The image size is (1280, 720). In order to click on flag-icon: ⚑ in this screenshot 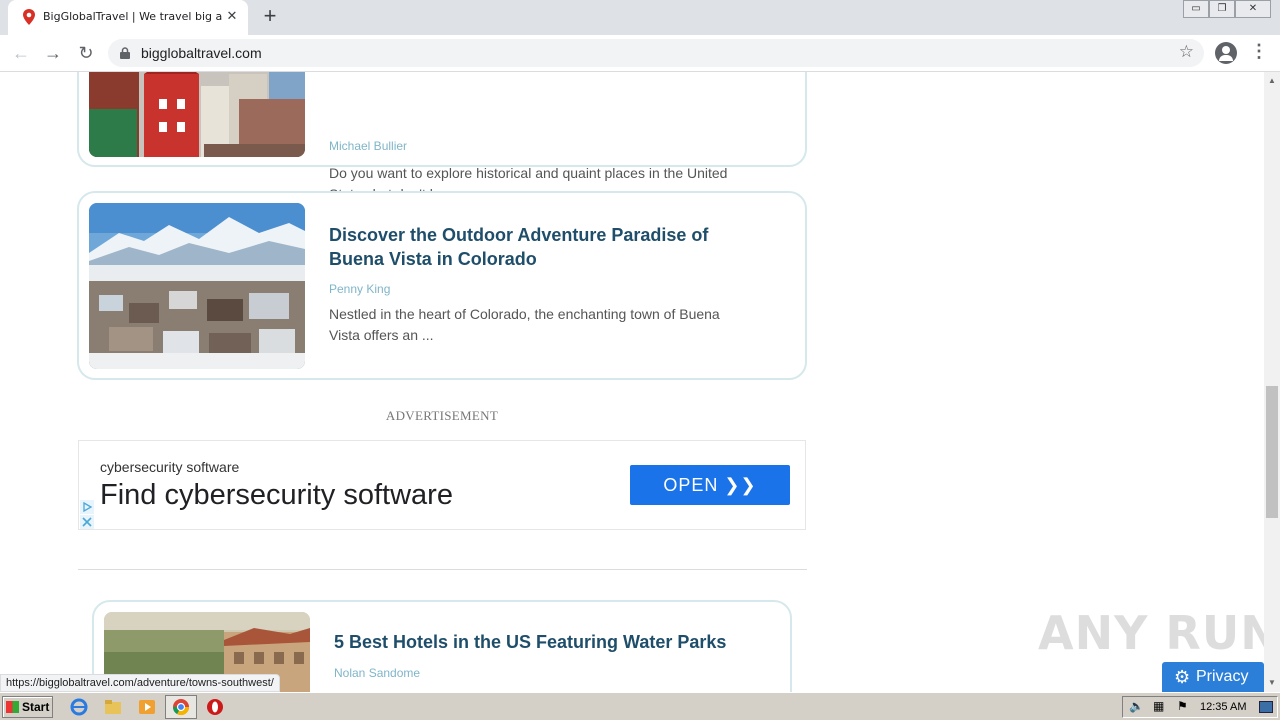, I will do `click(1182, 706)`.